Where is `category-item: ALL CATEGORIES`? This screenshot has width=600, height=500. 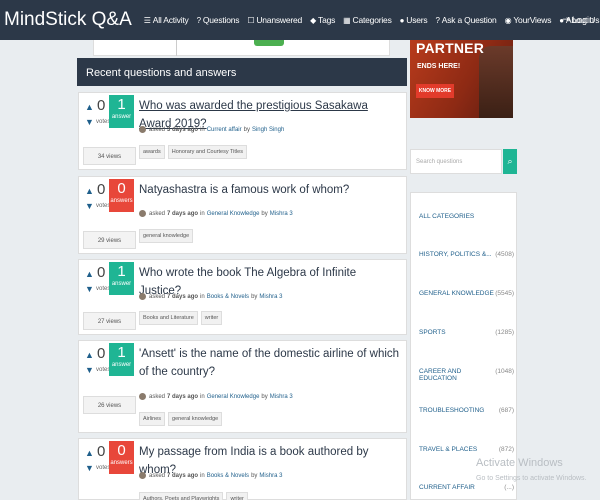
category-item: ALL CATEGORIES is located at coordinates (466, 216).